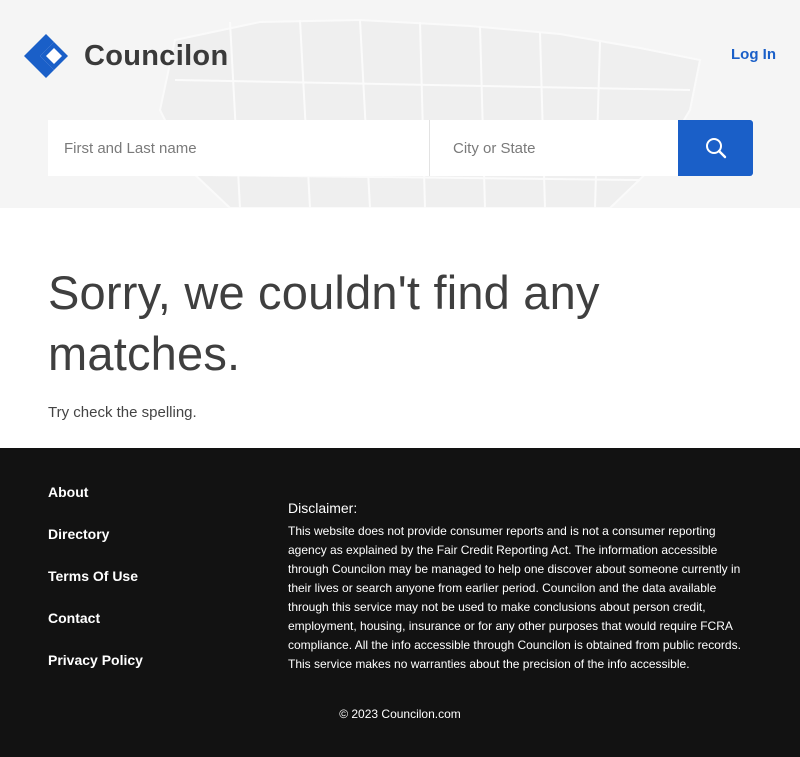 This screenshot has height=757, width=800. Describe the element at coordinates (46, 56) in the screenshot. I see `diamond-logo-icon` at that location.